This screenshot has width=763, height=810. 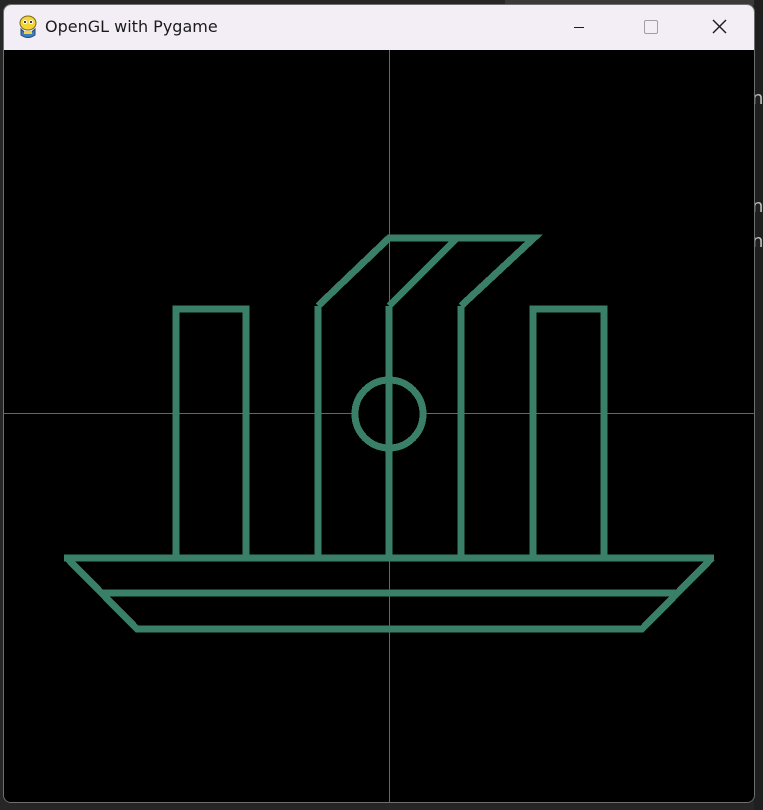 I want to click on title-bar: OpenGL with Pygame, so click(x=379, y=27).